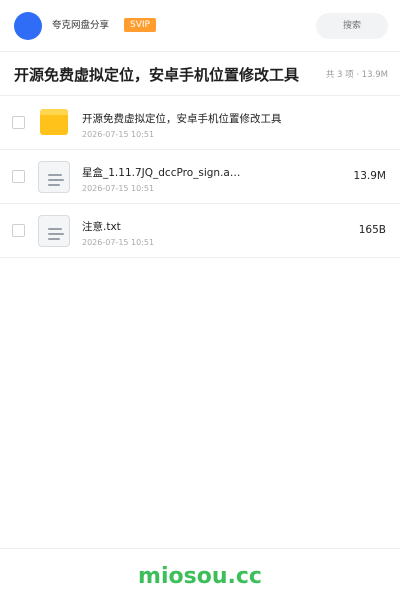 This screenshot has width=400, height=600. What do you see at coordinates (369, 176) in the screenshot?
I see `file-size: 13.9M` at bounding box center [369, 176].